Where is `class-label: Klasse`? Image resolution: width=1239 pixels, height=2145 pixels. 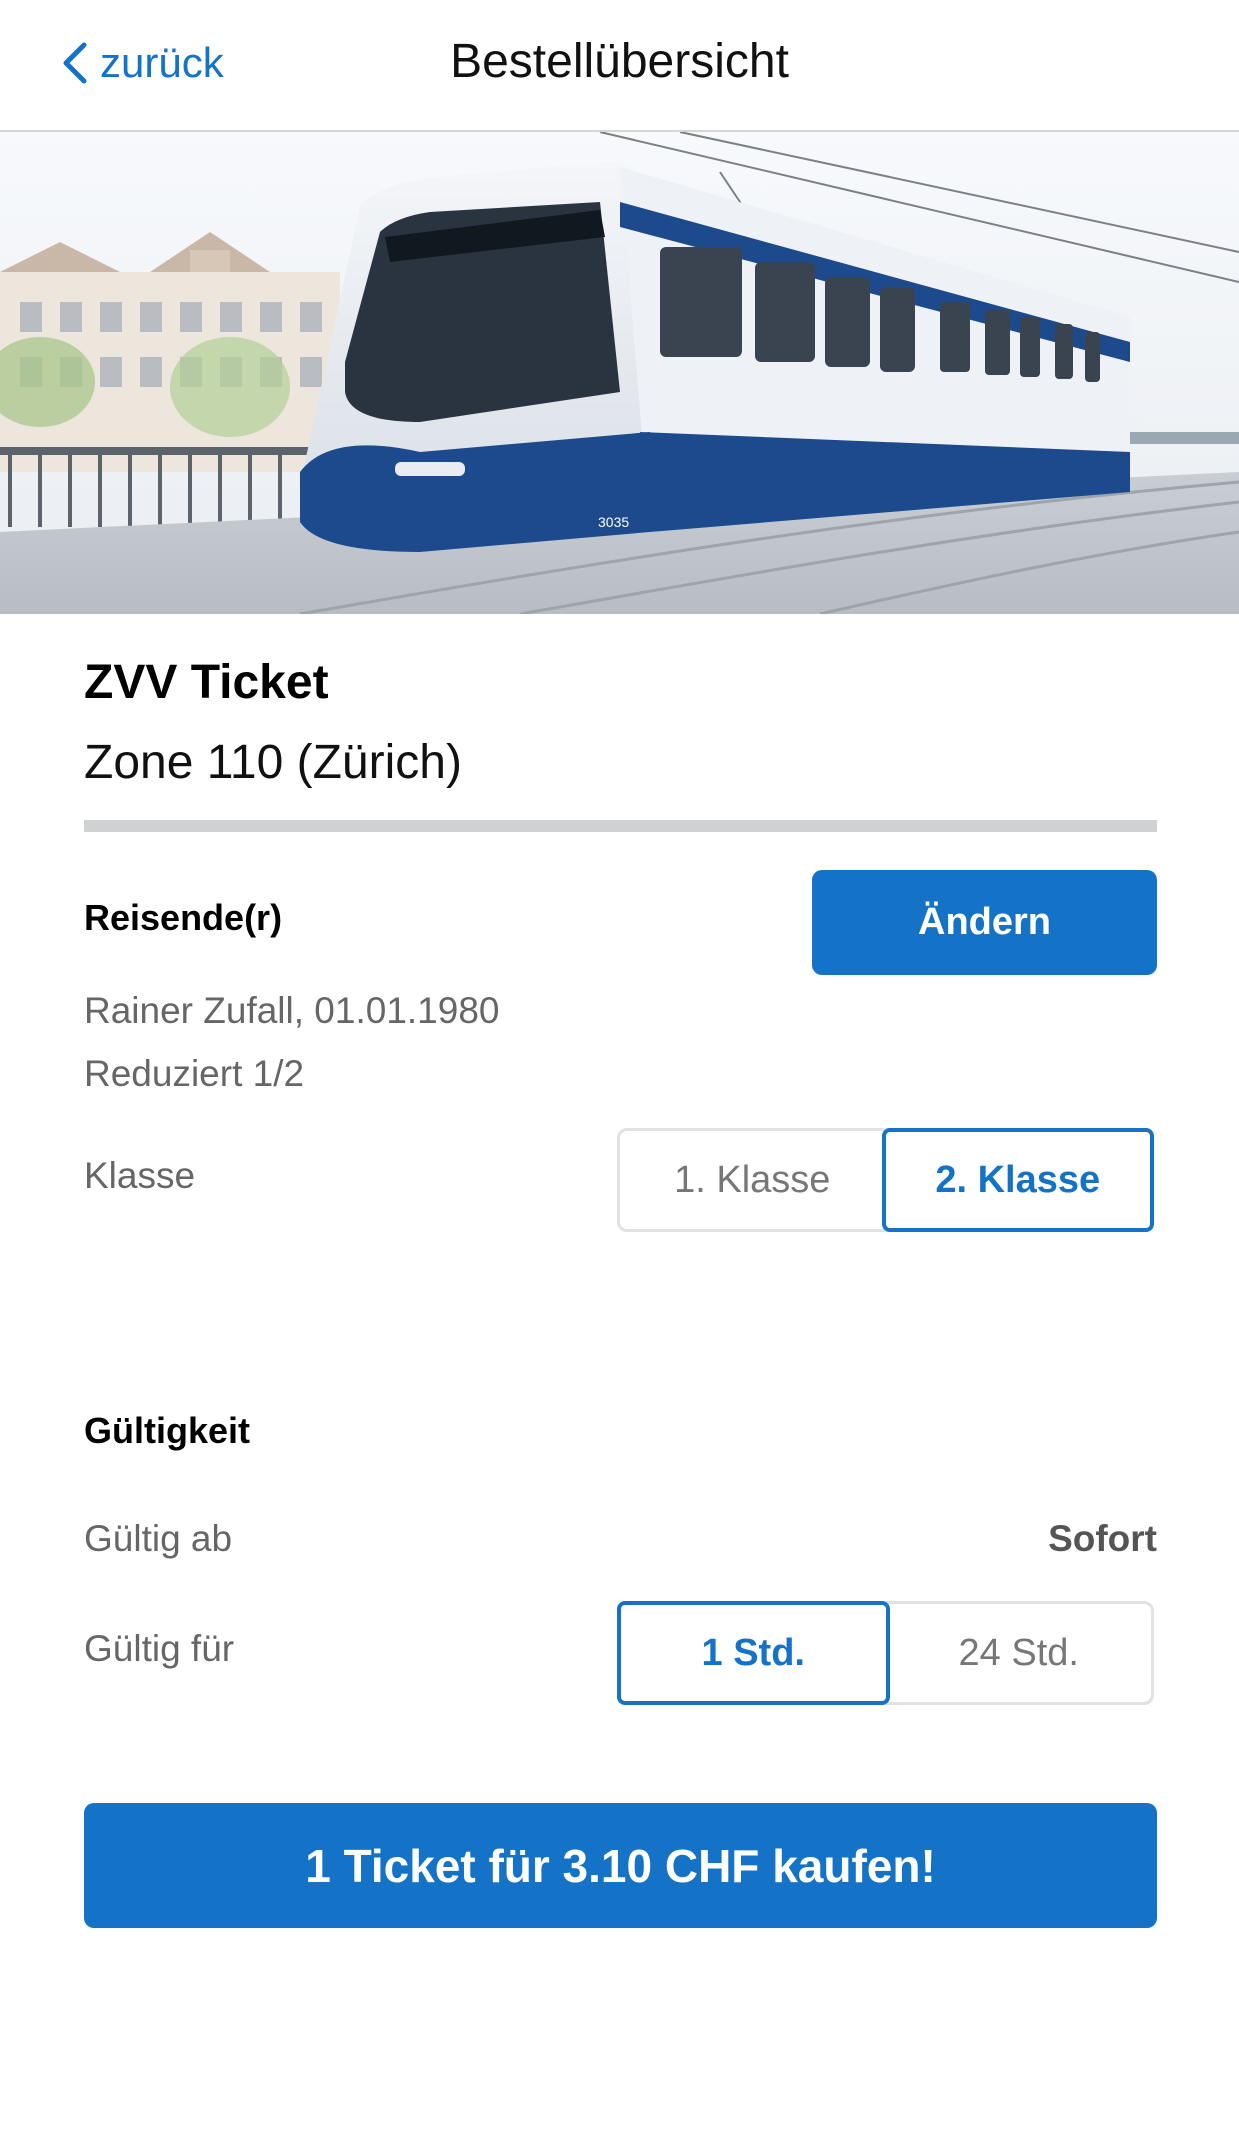
class-label: Klasse is located at coordinates (140, 1175).